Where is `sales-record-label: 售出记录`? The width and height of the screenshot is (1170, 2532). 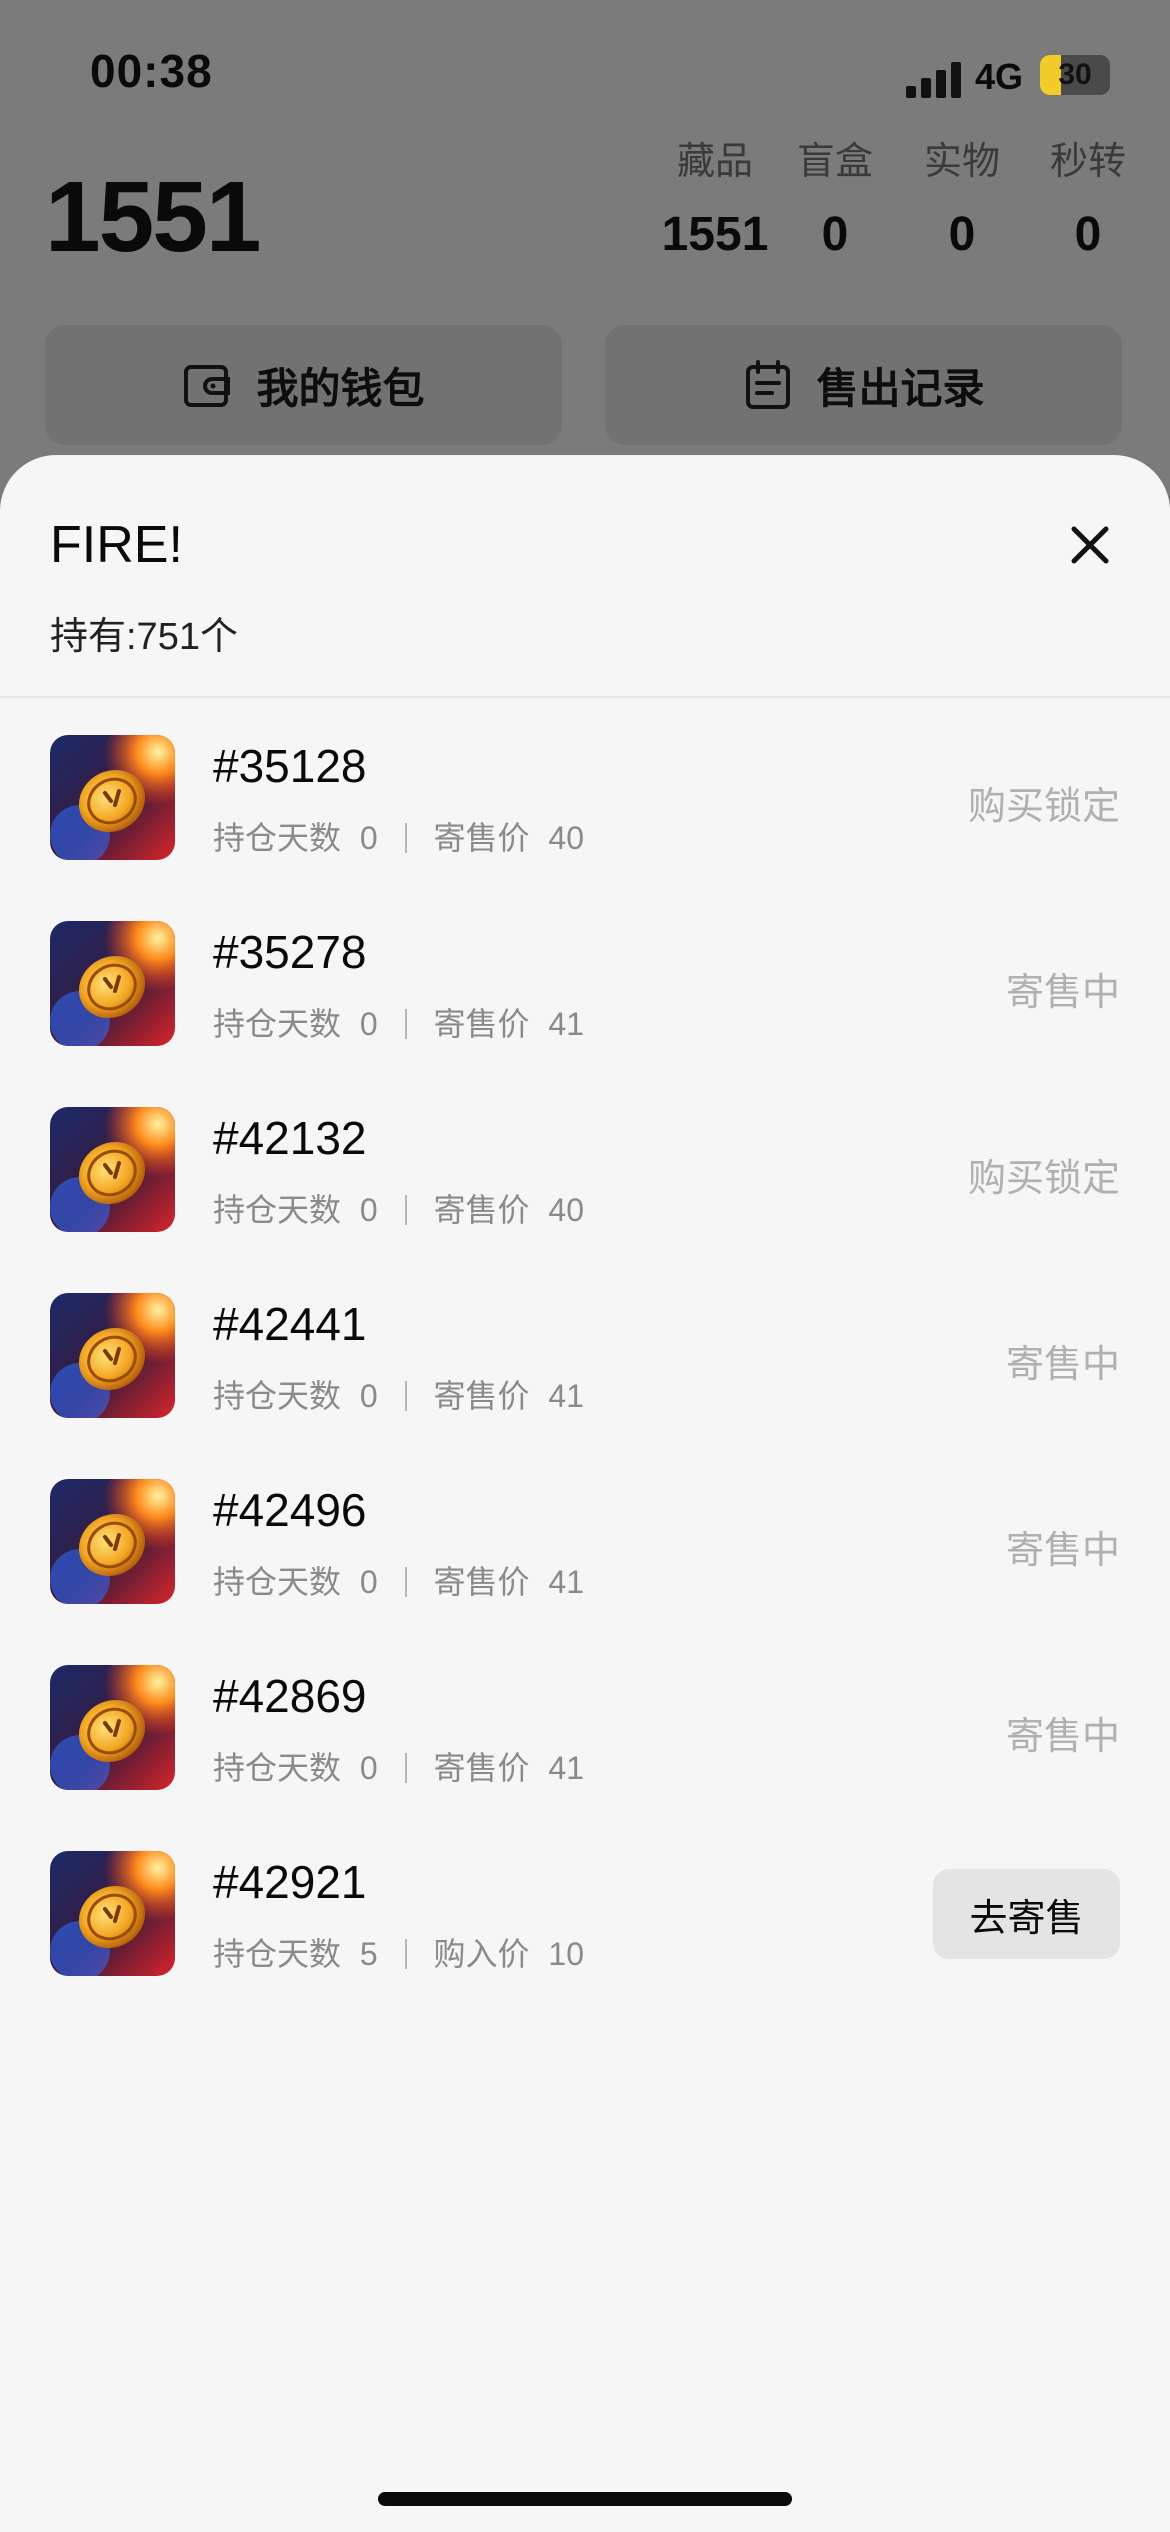 sales-record-label: 售出记录 is located at coordinates (900, 388).